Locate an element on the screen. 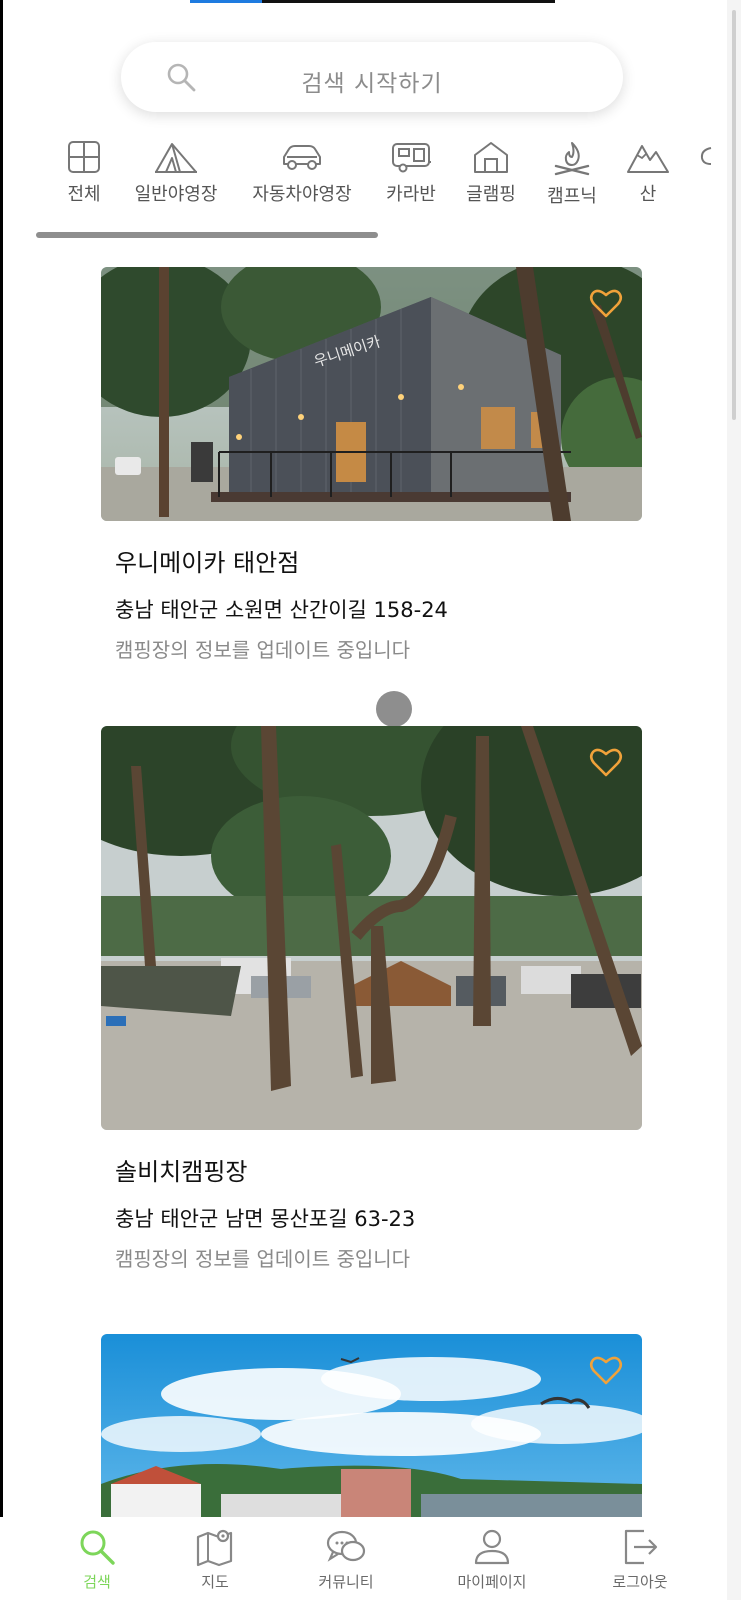 Image resolution: width=741 pixels, height=1600 pixels. category-scroll-indicator is located at coordinates (207, 235).